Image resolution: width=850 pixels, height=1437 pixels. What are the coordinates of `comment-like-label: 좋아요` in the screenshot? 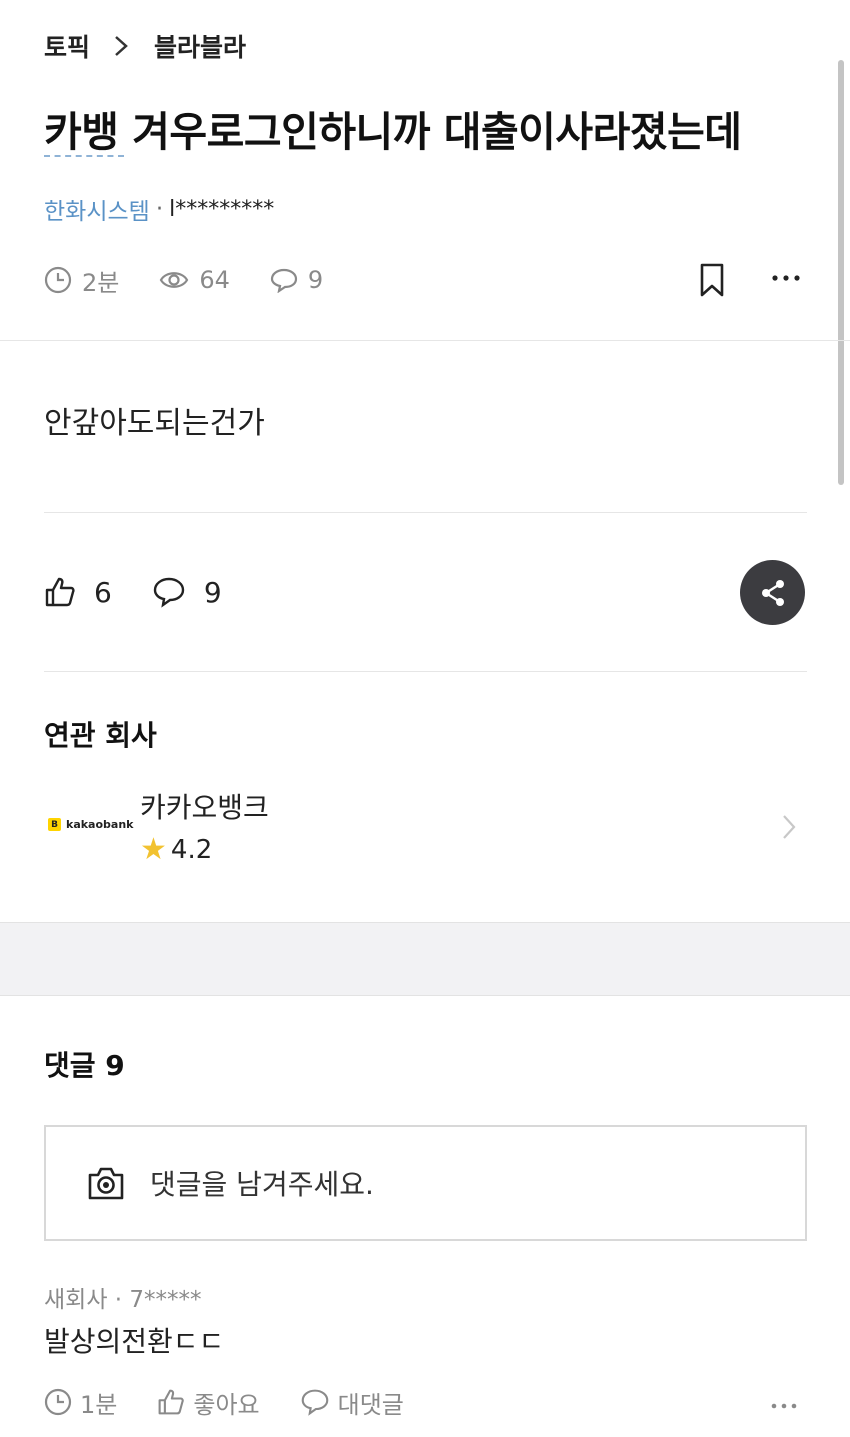 It's located at (226, 1404).